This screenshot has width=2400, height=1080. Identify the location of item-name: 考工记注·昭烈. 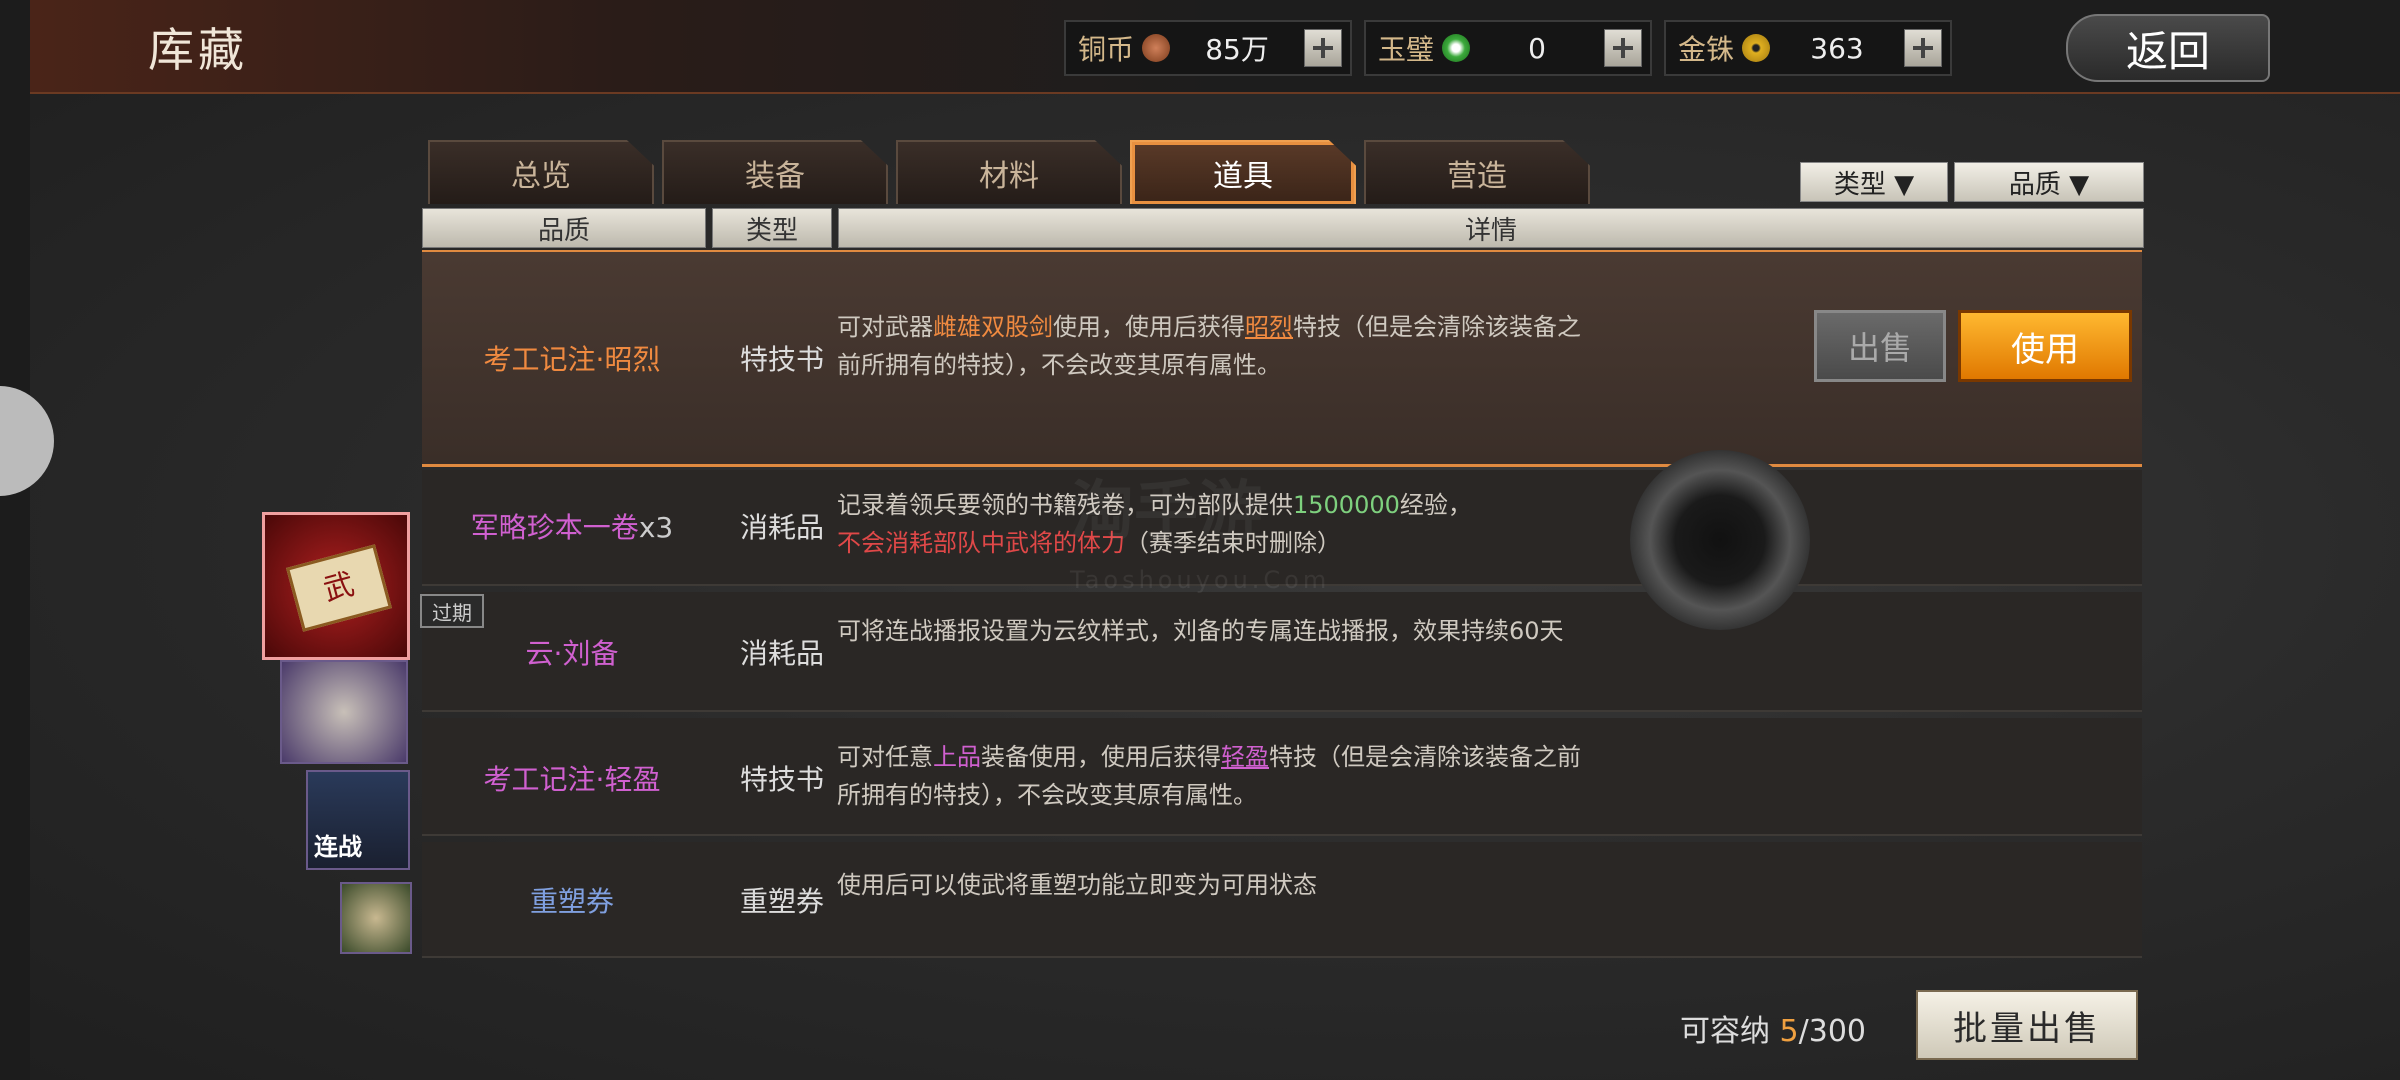
(572, 359).